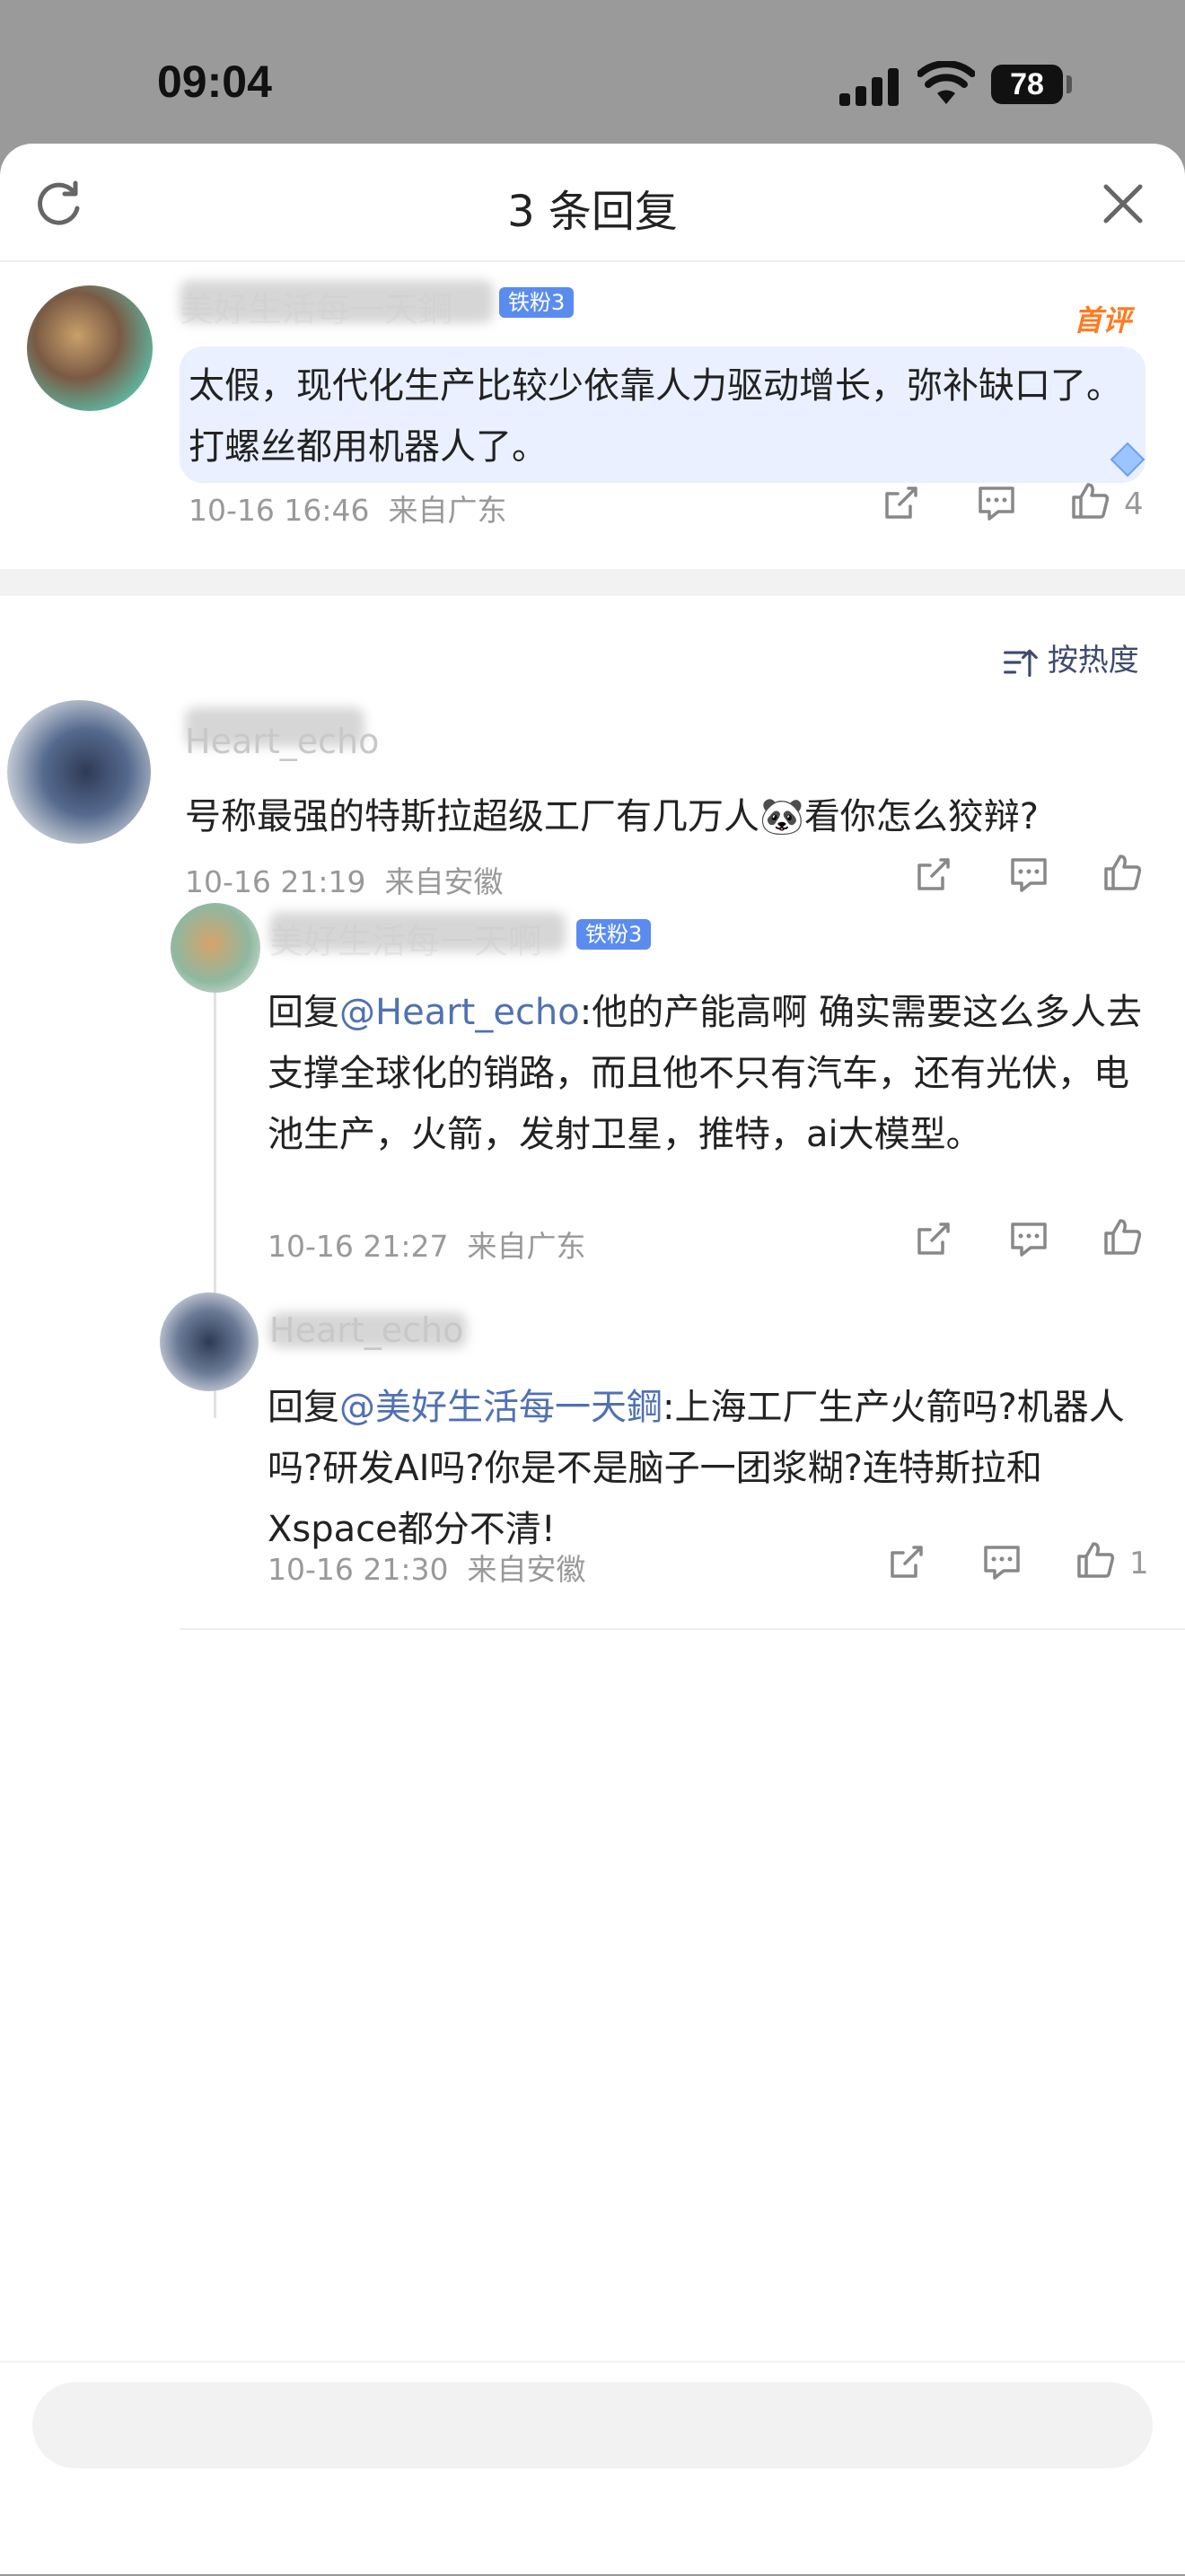 This screenshot has width=1185, height=2576. I want to click on panda-emoji: 🐼, so click(781, 816).